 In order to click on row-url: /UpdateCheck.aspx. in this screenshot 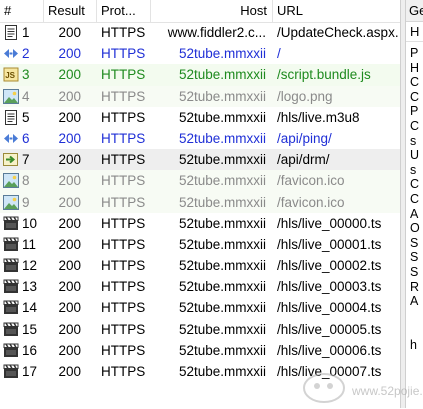, I will do `click(338, 32)`.